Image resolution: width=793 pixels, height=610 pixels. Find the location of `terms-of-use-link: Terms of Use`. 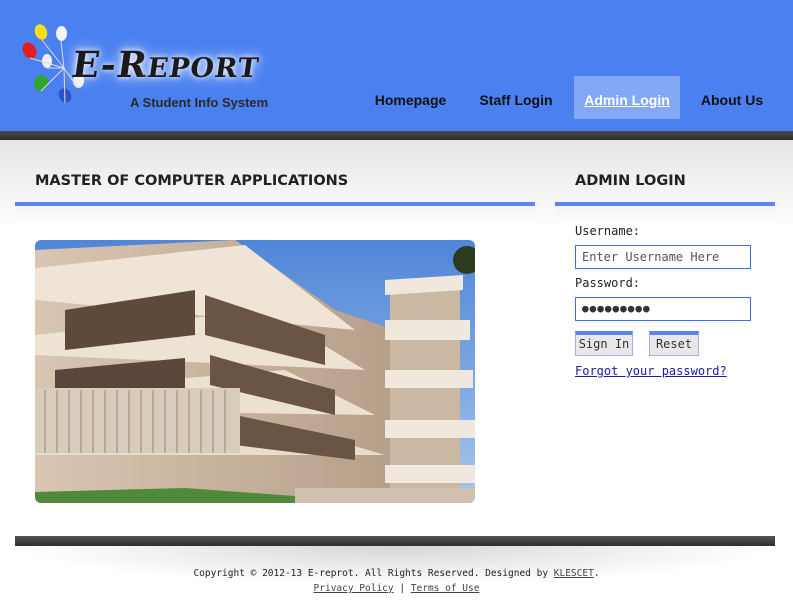

terms-of-use-link: Terms of Use is located at coordinates (445, 588).